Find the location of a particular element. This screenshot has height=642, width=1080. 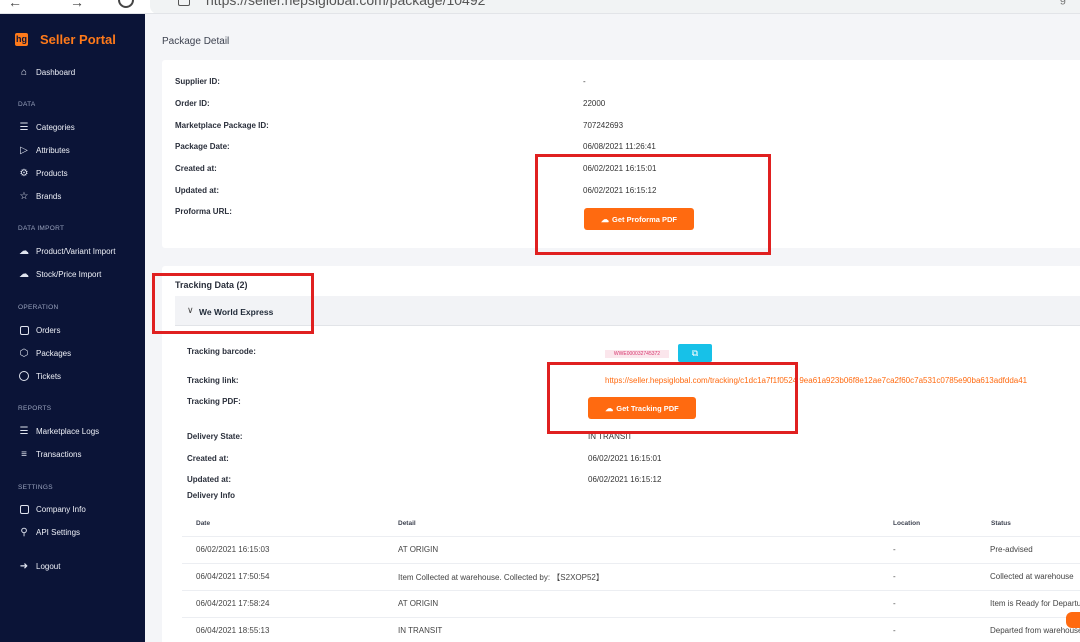

list-icon: ≡ is located at coordinates (24, 454).